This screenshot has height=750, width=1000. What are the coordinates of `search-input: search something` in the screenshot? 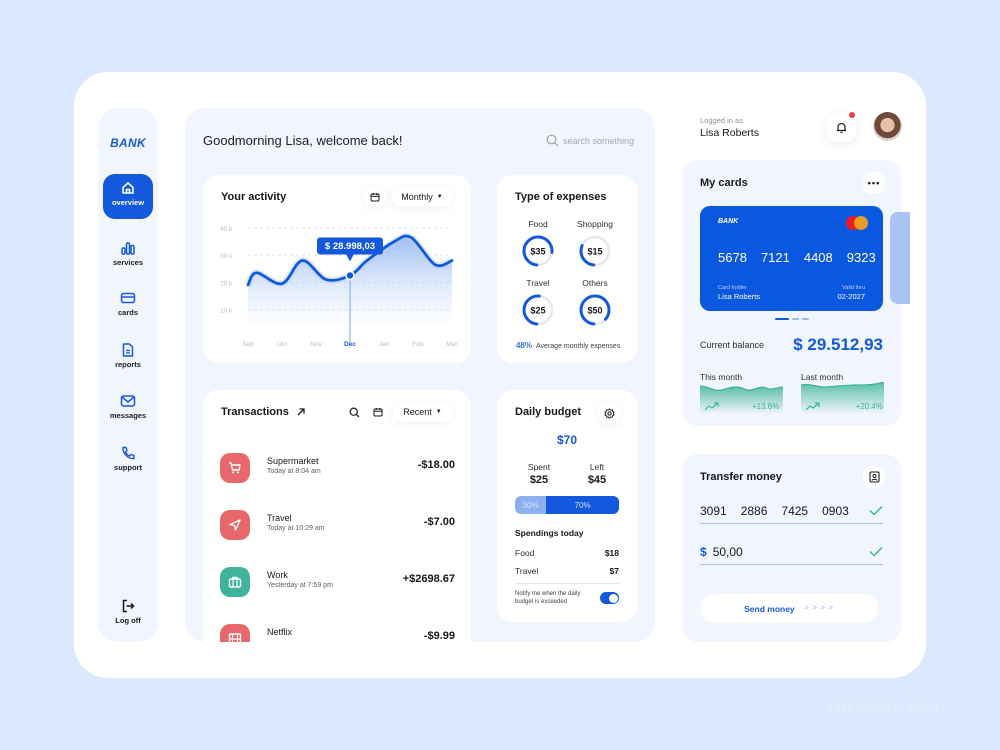 It's located at (590, 140).